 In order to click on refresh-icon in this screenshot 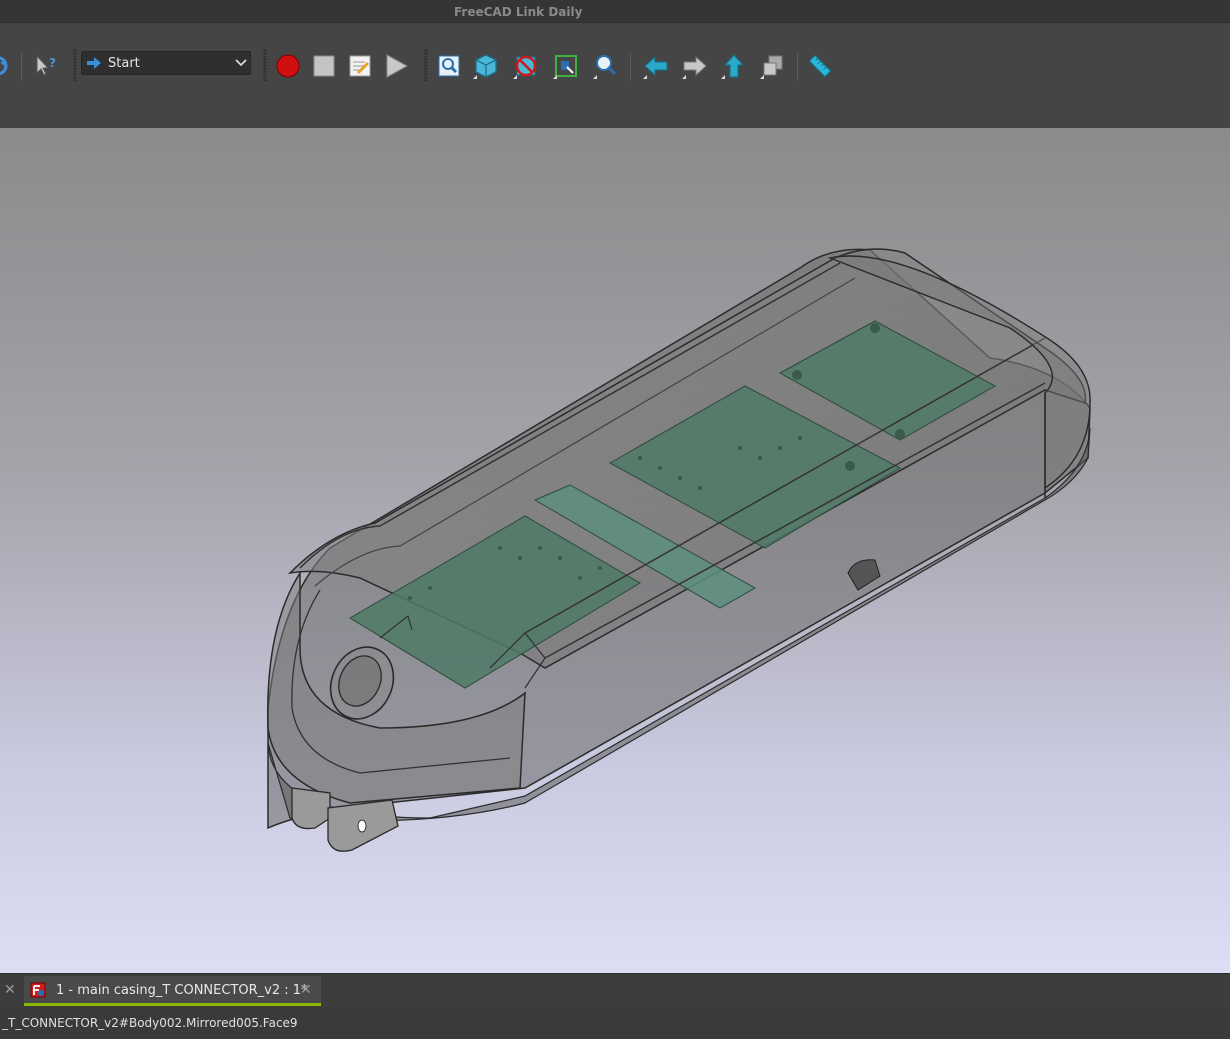, I will do `click(4, 65)`.